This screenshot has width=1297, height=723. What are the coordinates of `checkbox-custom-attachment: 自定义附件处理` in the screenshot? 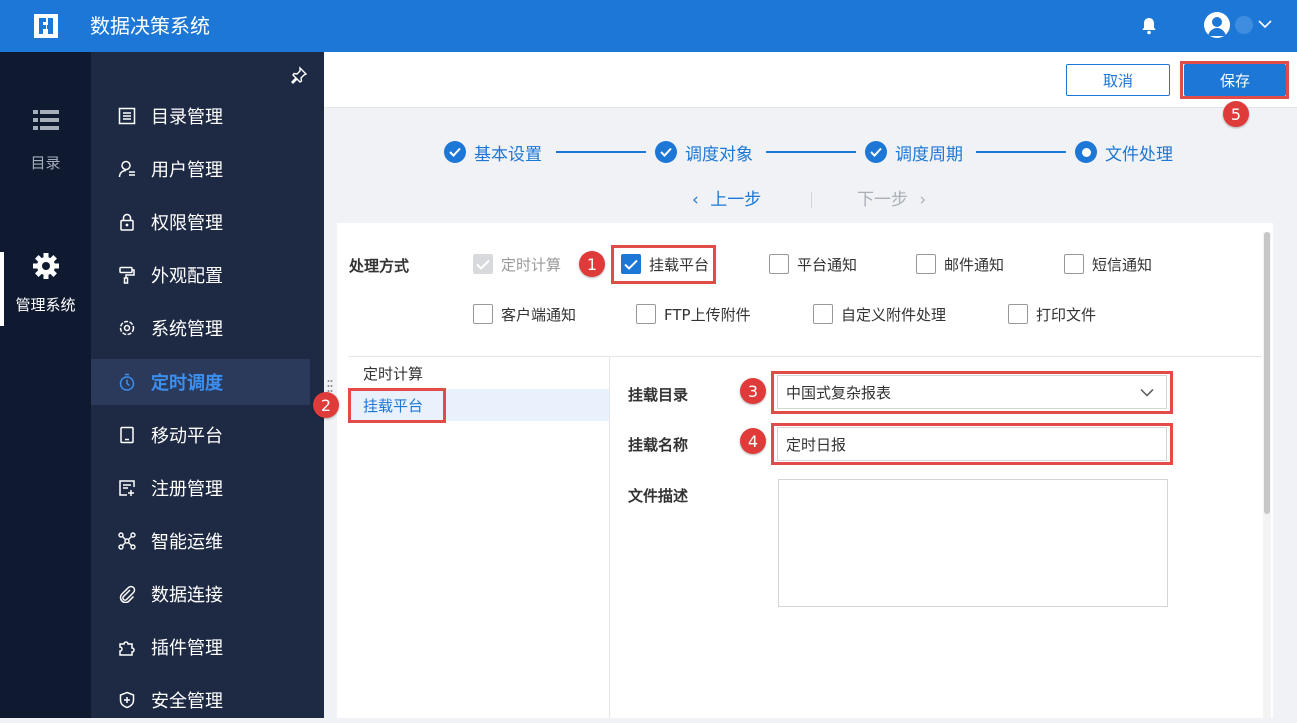 It's located at (879, 314).